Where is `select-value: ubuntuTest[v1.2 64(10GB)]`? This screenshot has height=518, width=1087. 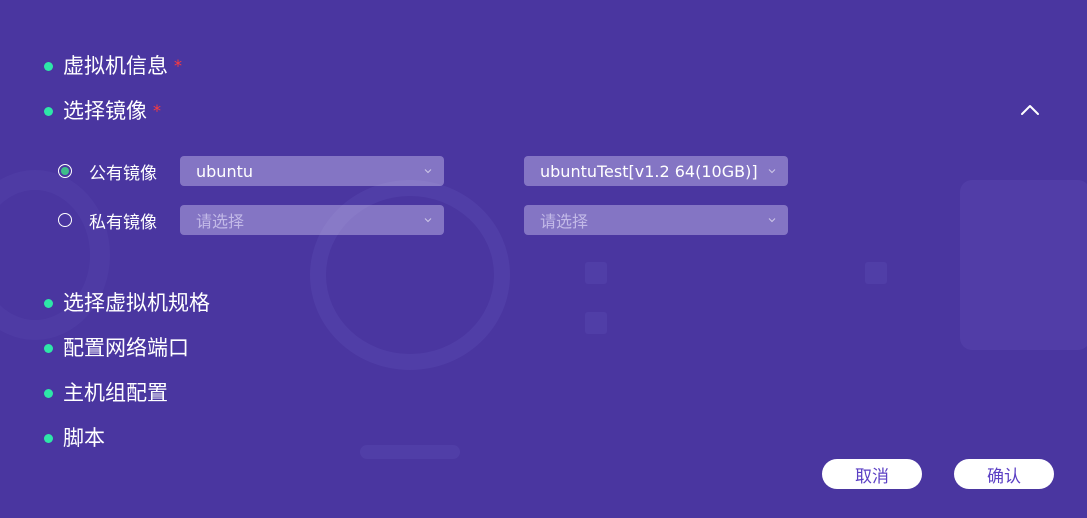 select-value: ubuntuTest[v1.2 64(10GB)] is located at coordinates (649, 171).